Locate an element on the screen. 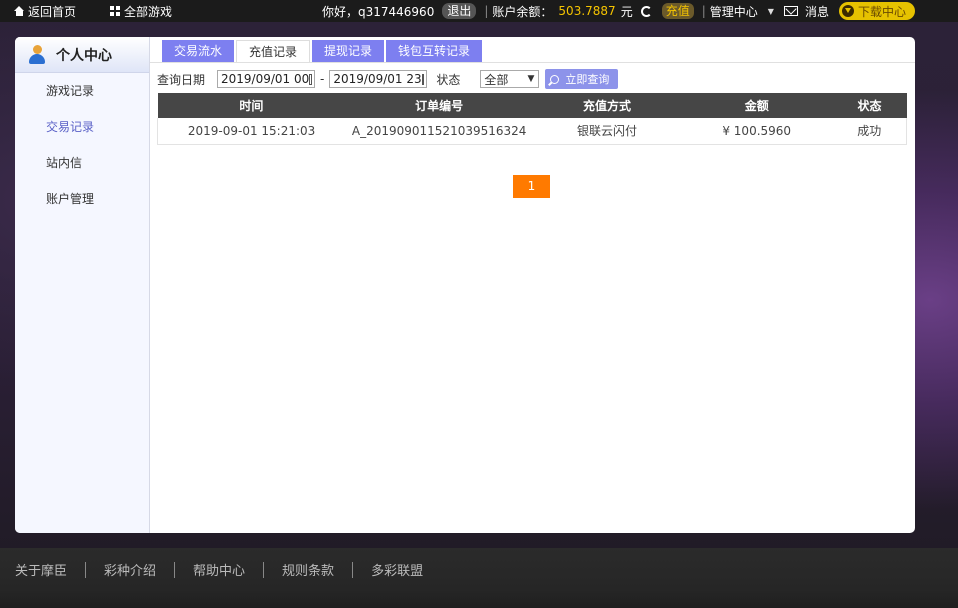 This screenshot has width=958, height=608. table-header-row: 时间 订单编号 充值方式 金额 状态 is located at coordinates (532, 105).